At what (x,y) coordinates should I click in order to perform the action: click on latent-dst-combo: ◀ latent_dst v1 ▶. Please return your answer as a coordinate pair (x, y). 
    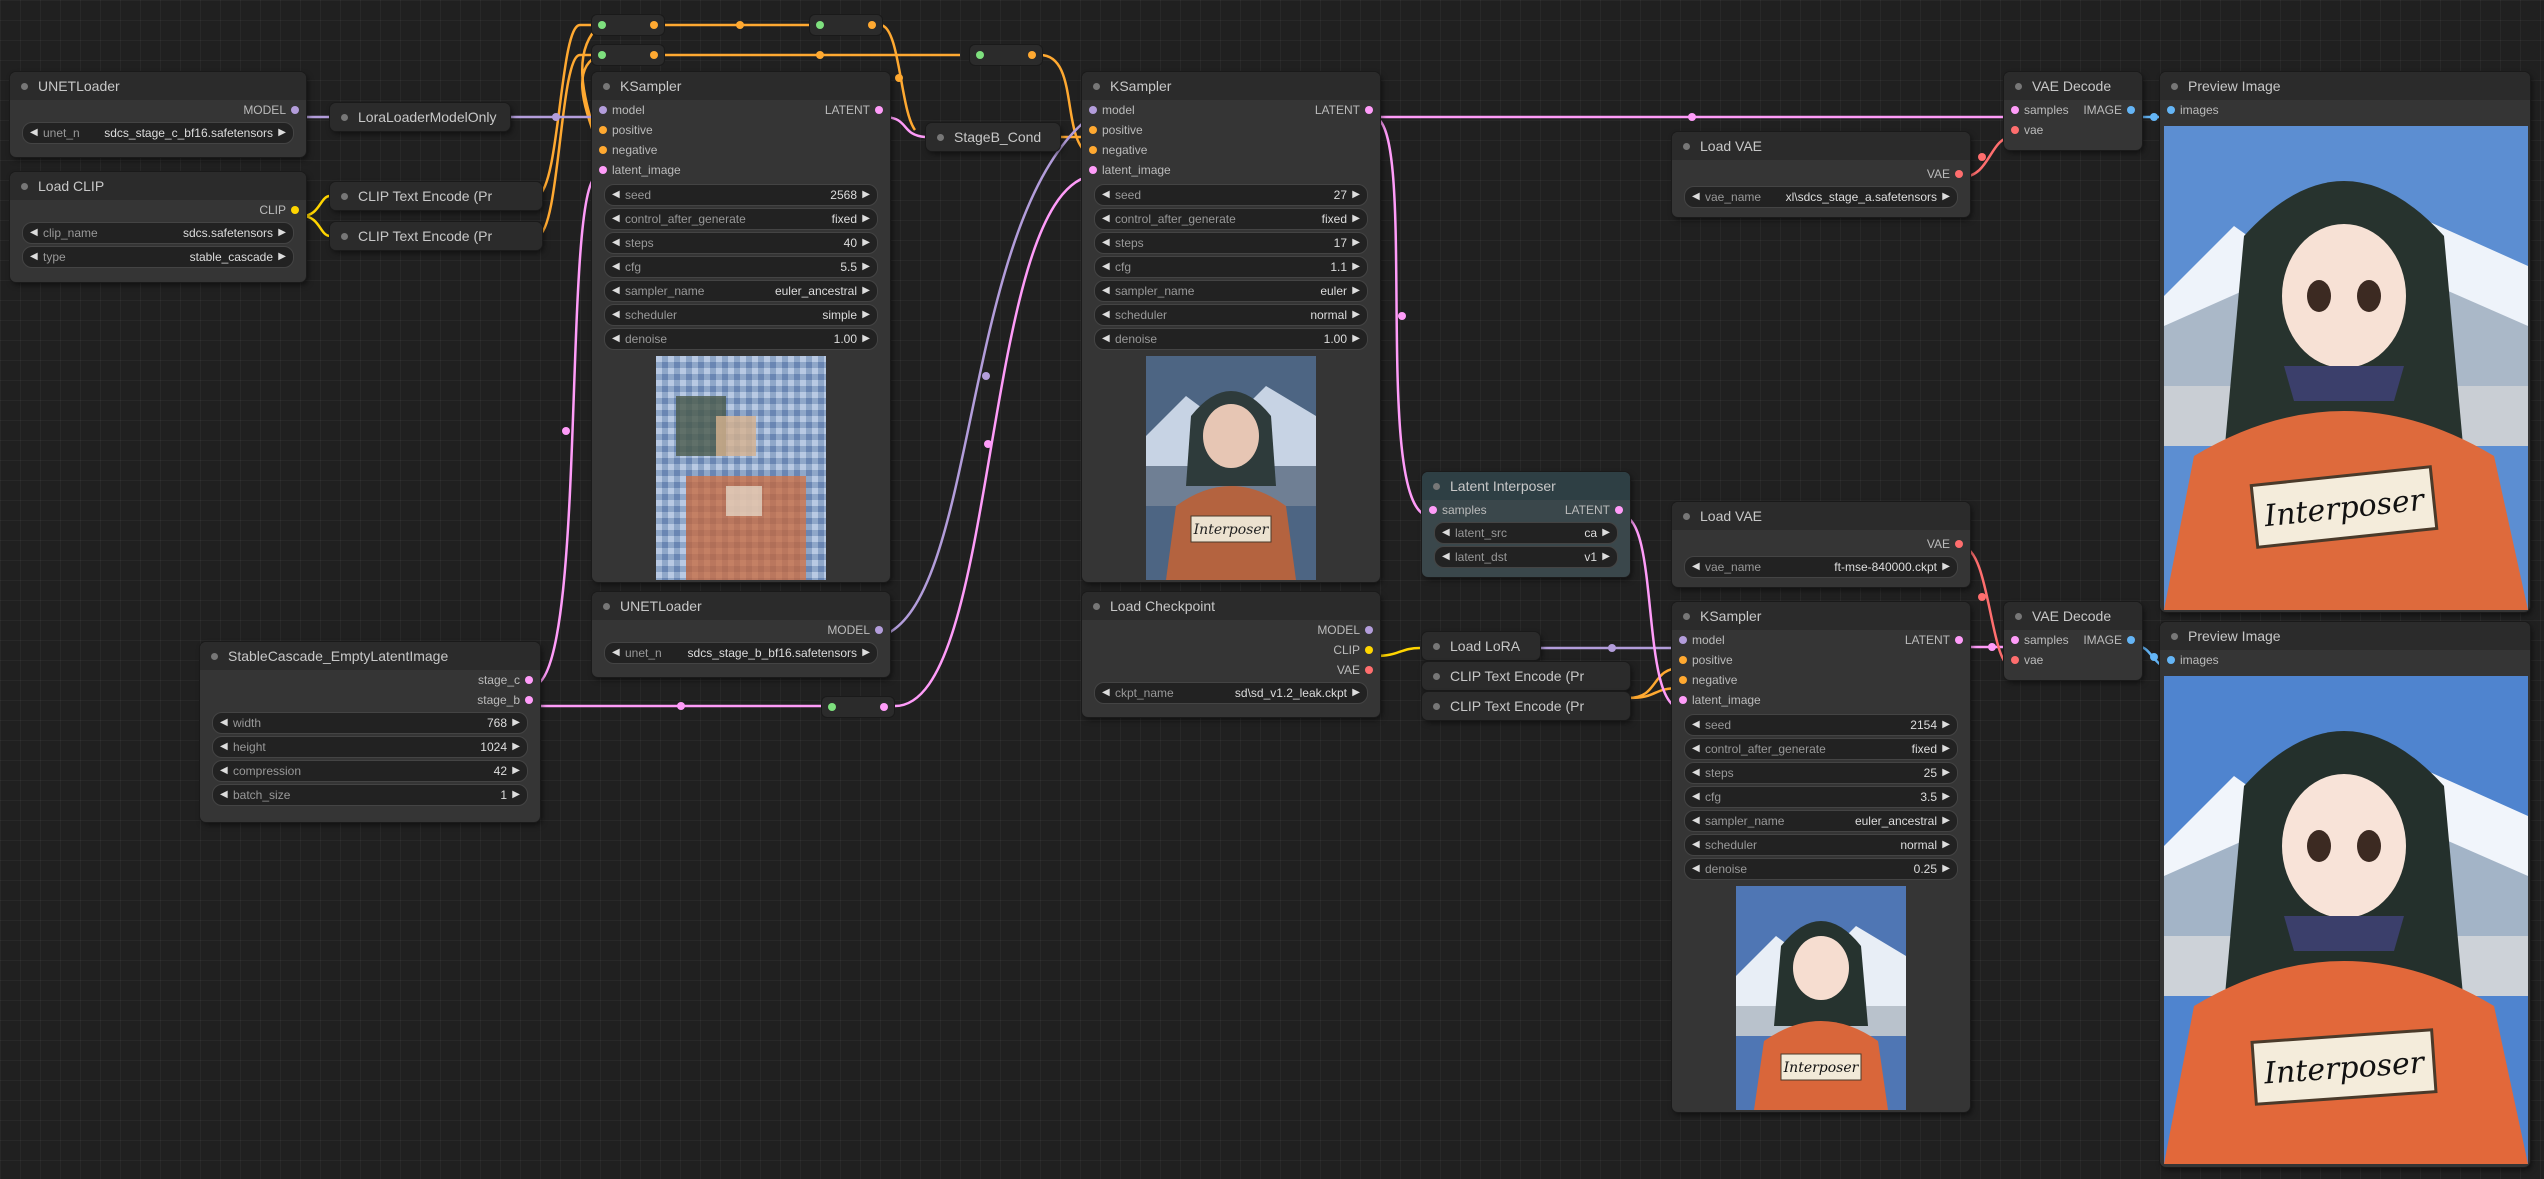
    Looking at the image, I should click on (1526, 557).